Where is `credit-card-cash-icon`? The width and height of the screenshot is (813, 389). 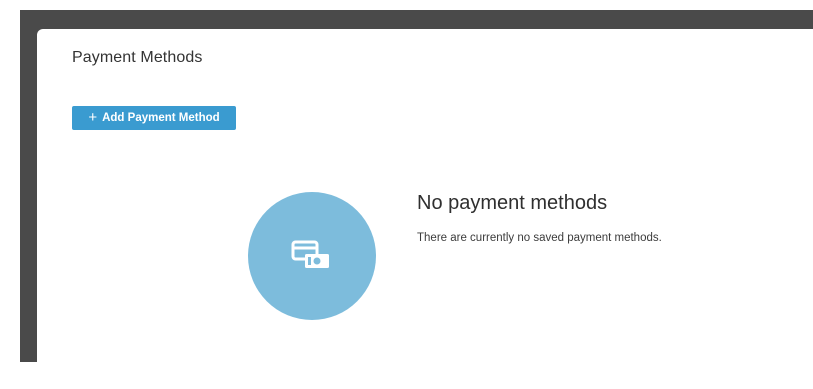
credit-card-cash-icon is located at coordinates (310, 254).